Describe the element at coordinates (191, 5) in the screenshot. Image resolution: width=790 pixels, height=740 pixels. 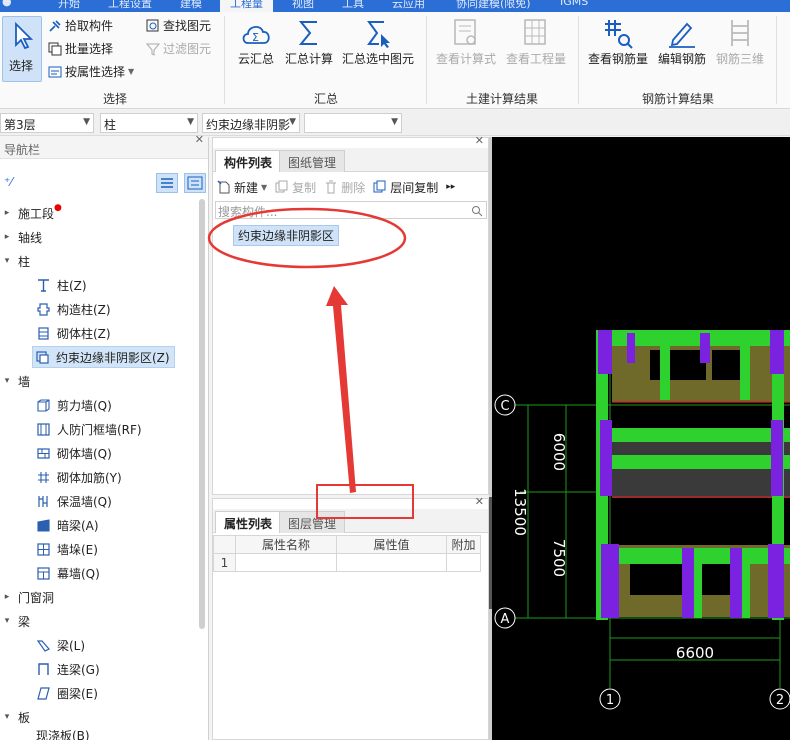
I see `tab-modeling: 建模` at that location.